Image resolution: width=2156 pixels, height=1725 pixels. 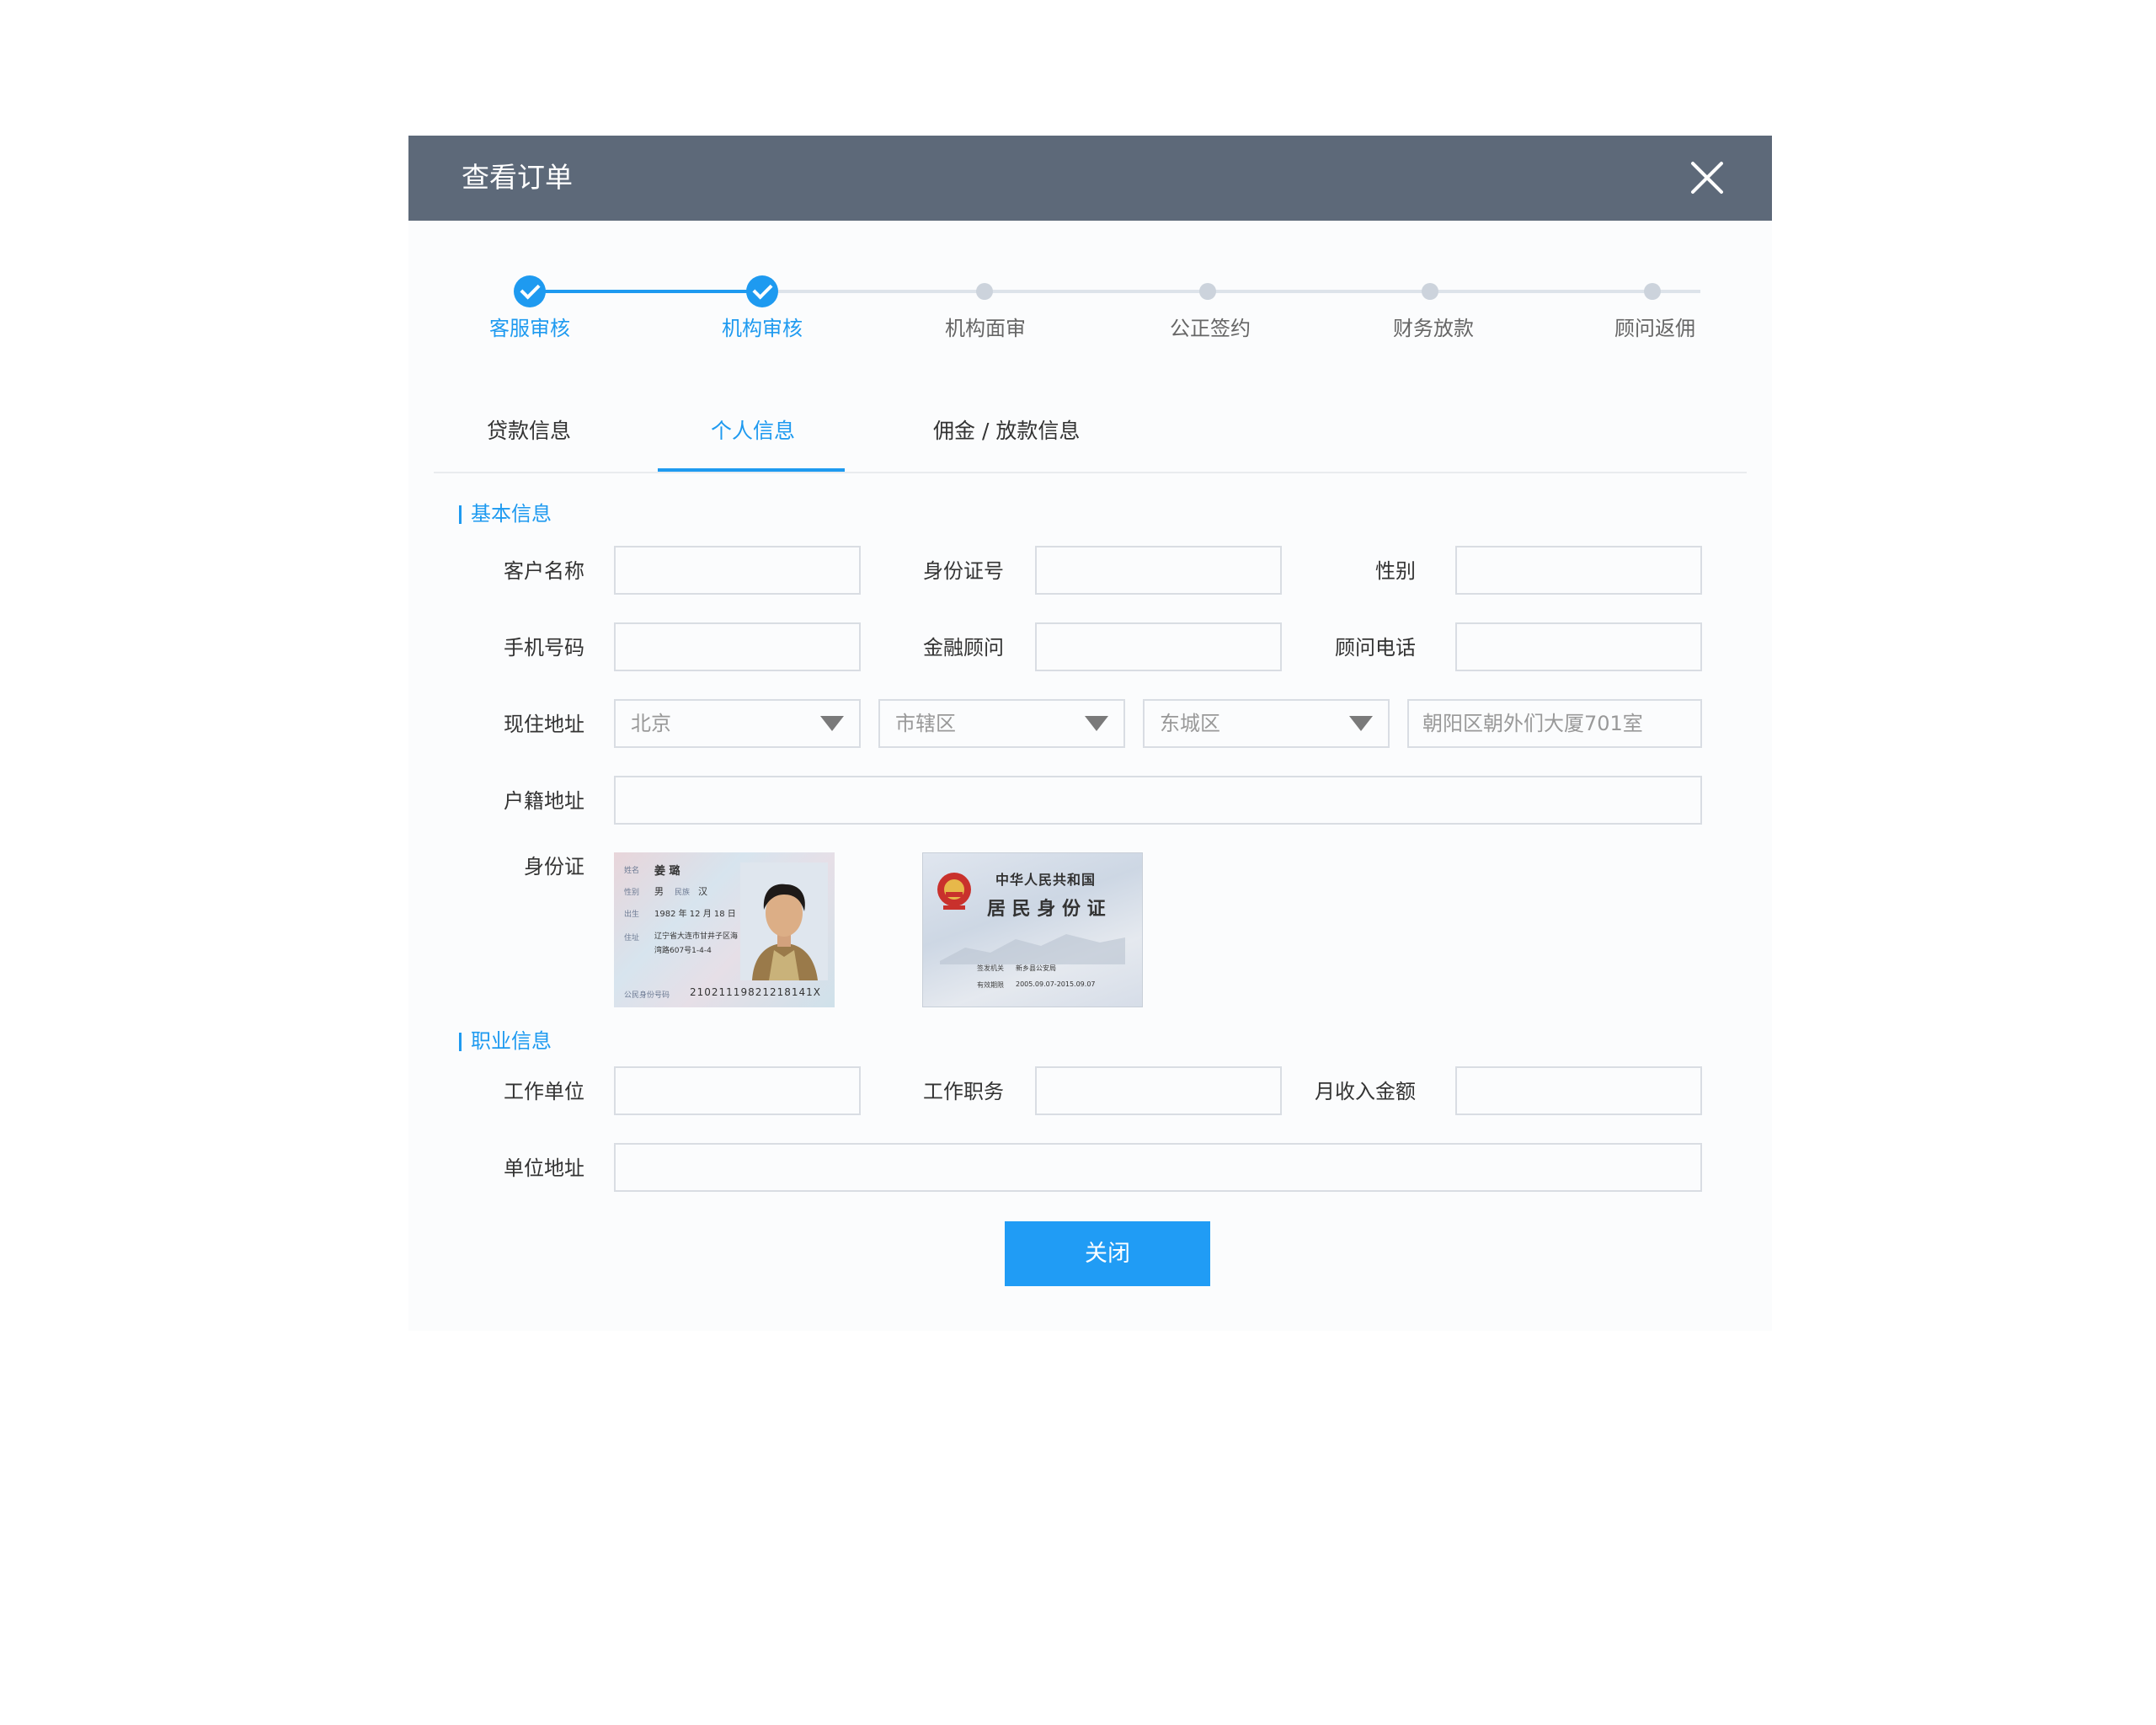 What do you see at coordinates (737, 1090) in the screenshot?
I see `employer-field` at bounding box center [737, 1090].